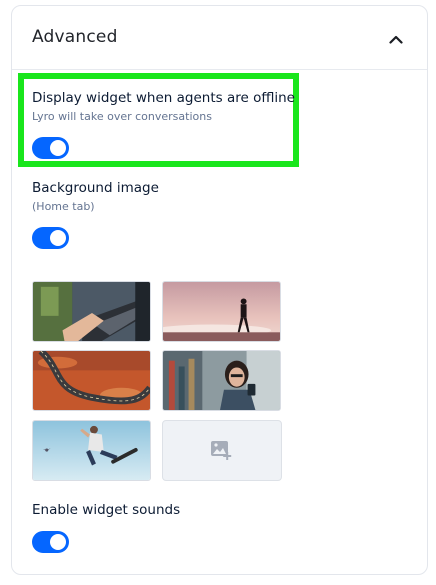 This screenshot has height=585, width=436. What do you see at coordinates (63, 206) in the screenshot?
I see `background-image-subtitle: (Home tab)` at bounding box center [63, 206].